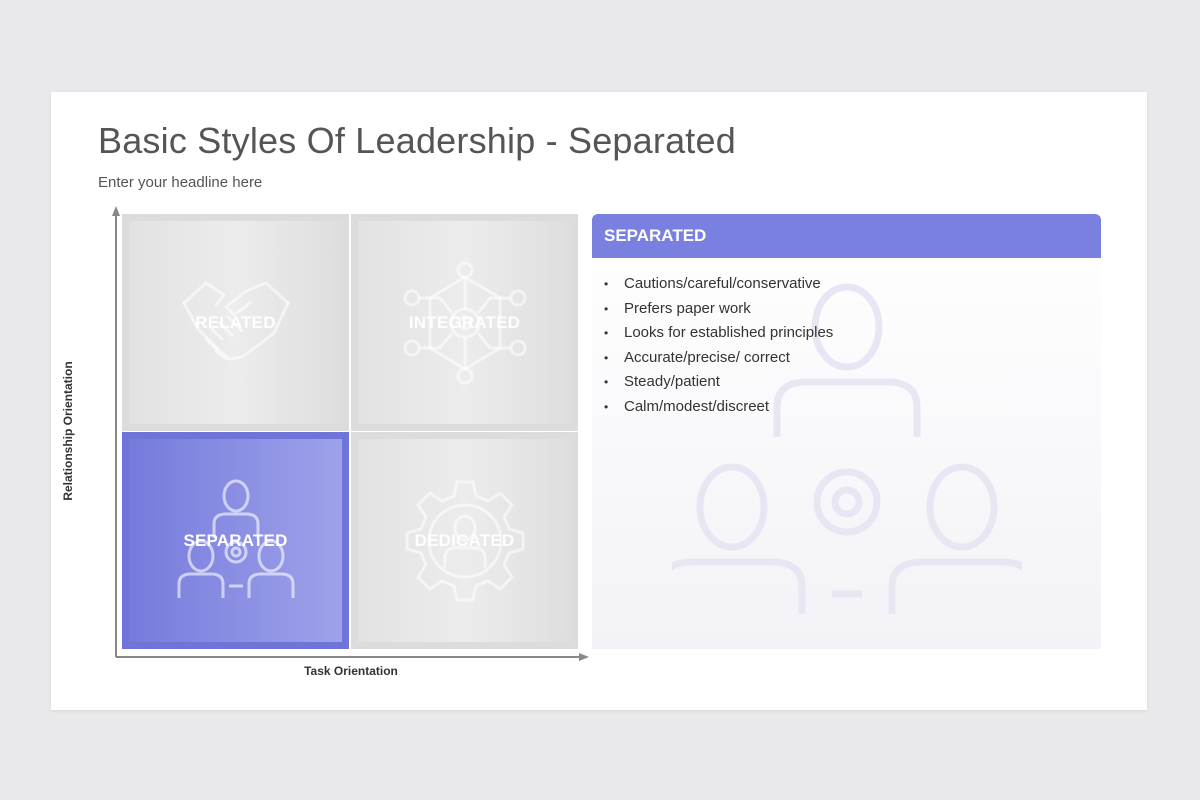 Image resolution: width=1200 pixels, height=800 pixels. I want to click on quadrant-related-label: RELATED, so click(235, 322).